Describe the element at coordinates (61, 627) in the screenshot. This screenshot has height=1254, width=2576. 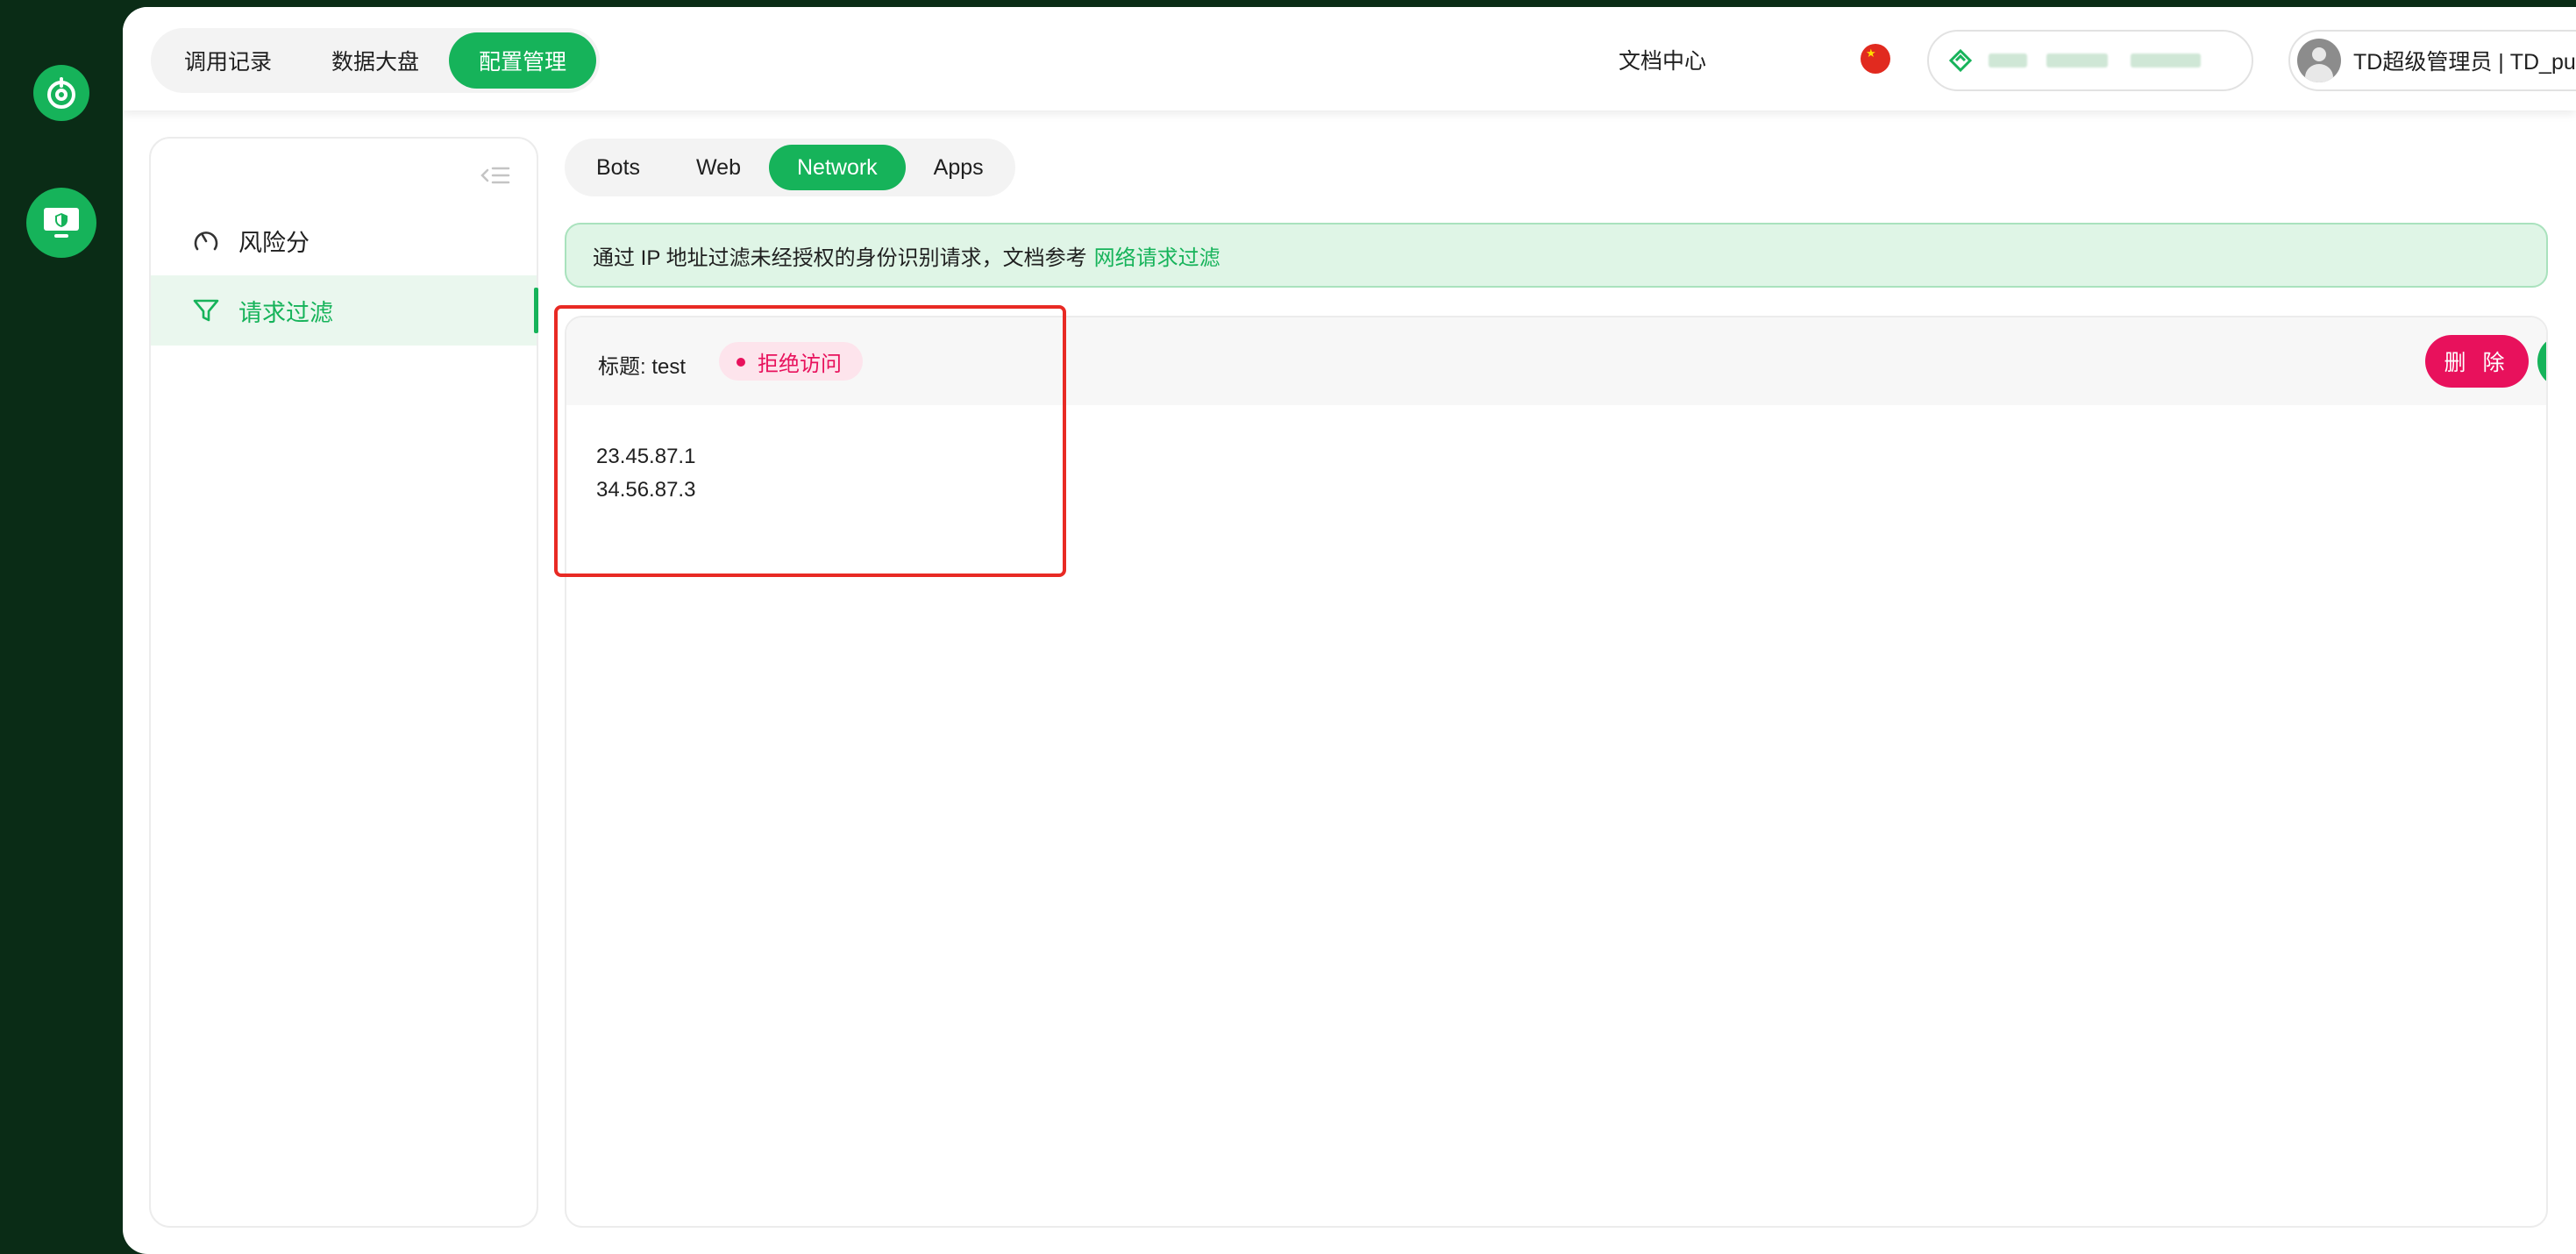
I see `left-rail` at that location.